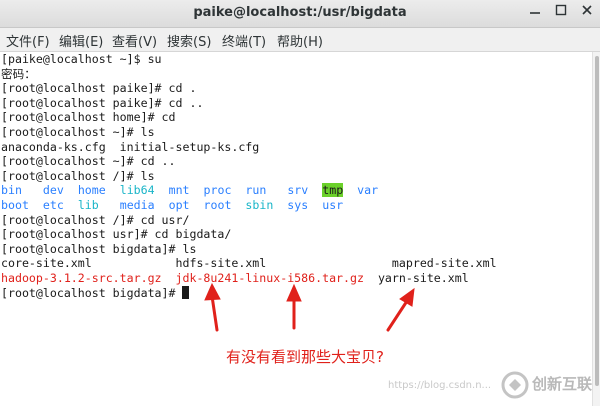 The image size is (600, 406). What do you see at coordinates (305, 357) in the screenshot?
I see `annotation-caption: 有没有看到那些大宝贝?` at bounding box center [305, 357].